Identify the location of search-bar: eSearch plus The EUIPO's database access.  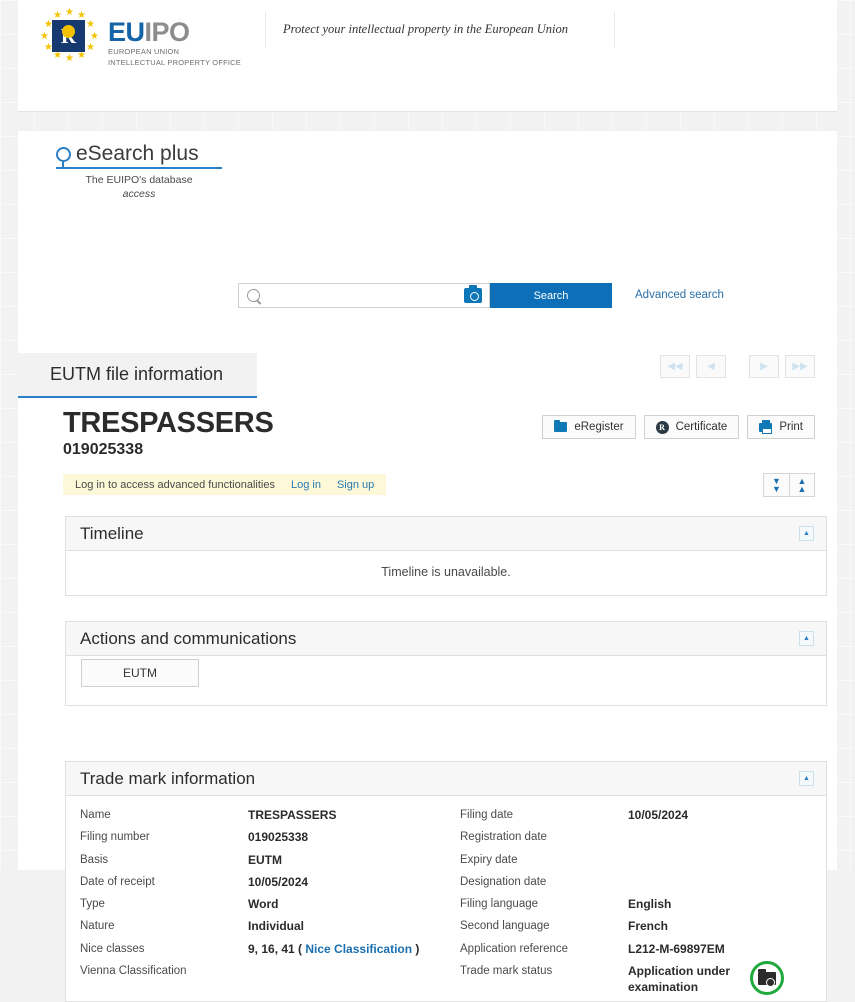
(427, 170).